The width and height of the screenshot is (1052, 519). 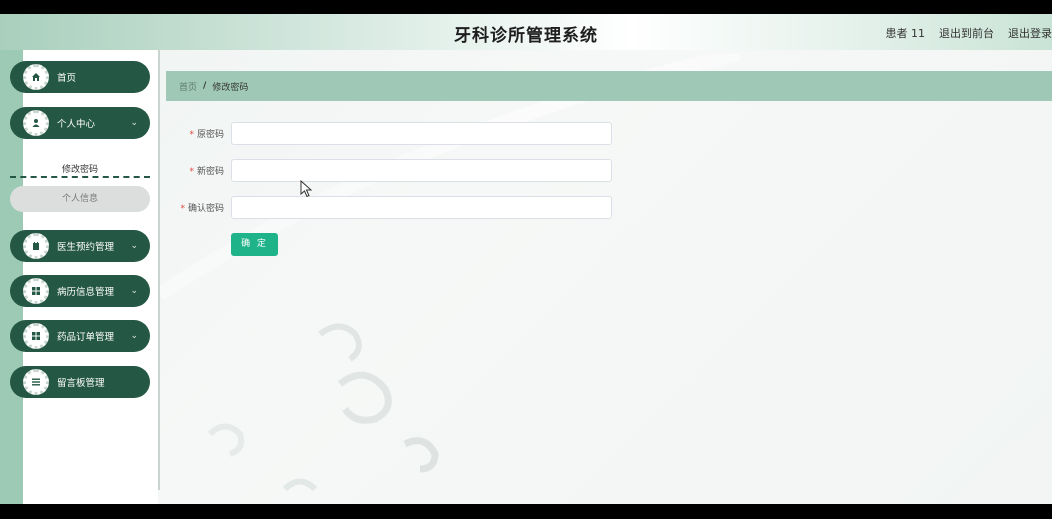 I want to click on new-password-input, so click(x=421, y=170).